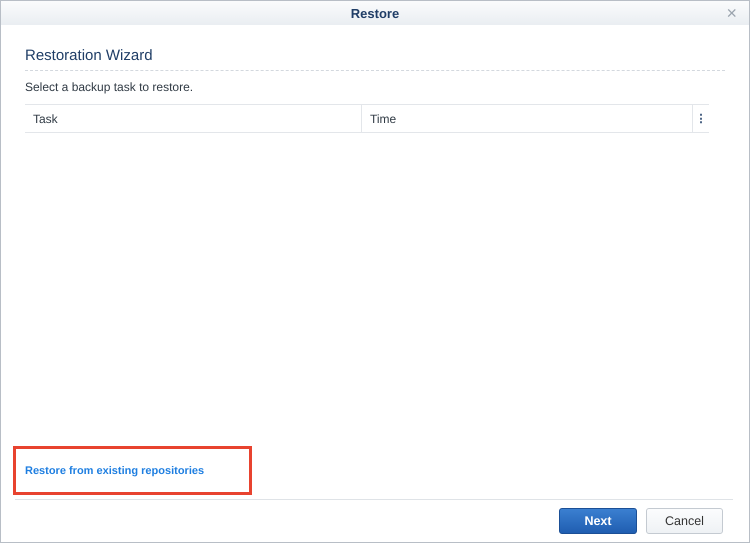  I want to click on column-menu-button: ⋮, so click(701, 118).